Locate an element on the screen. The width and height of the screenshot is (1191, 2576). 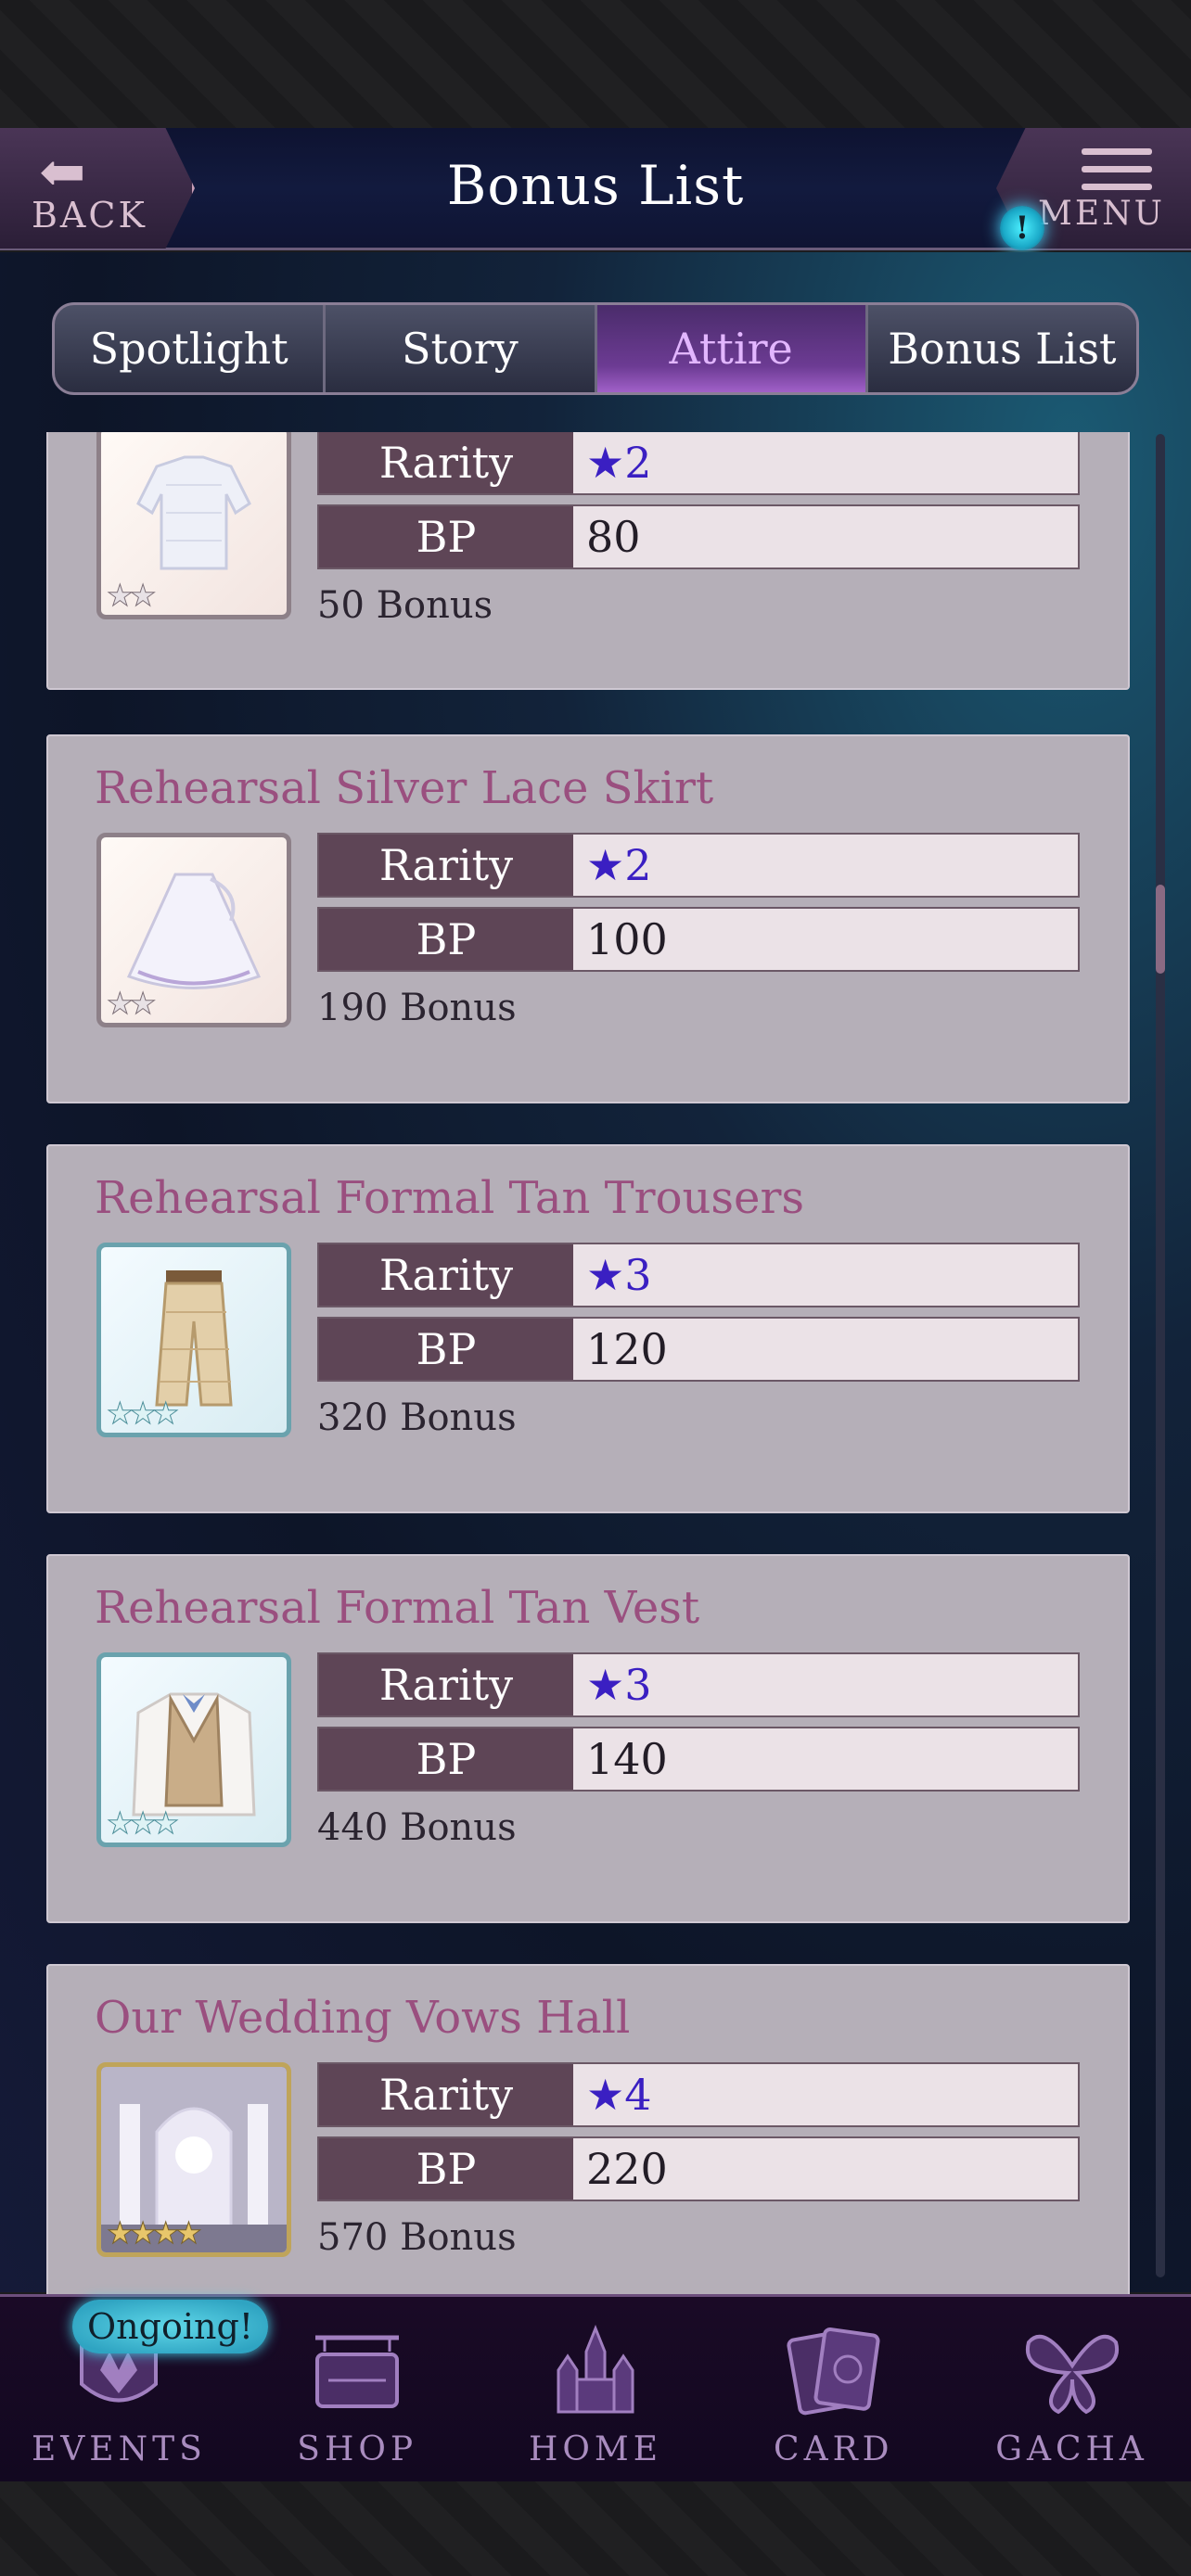
tab-bonus-list: Bonus List is located at coordinates (1002, 348).